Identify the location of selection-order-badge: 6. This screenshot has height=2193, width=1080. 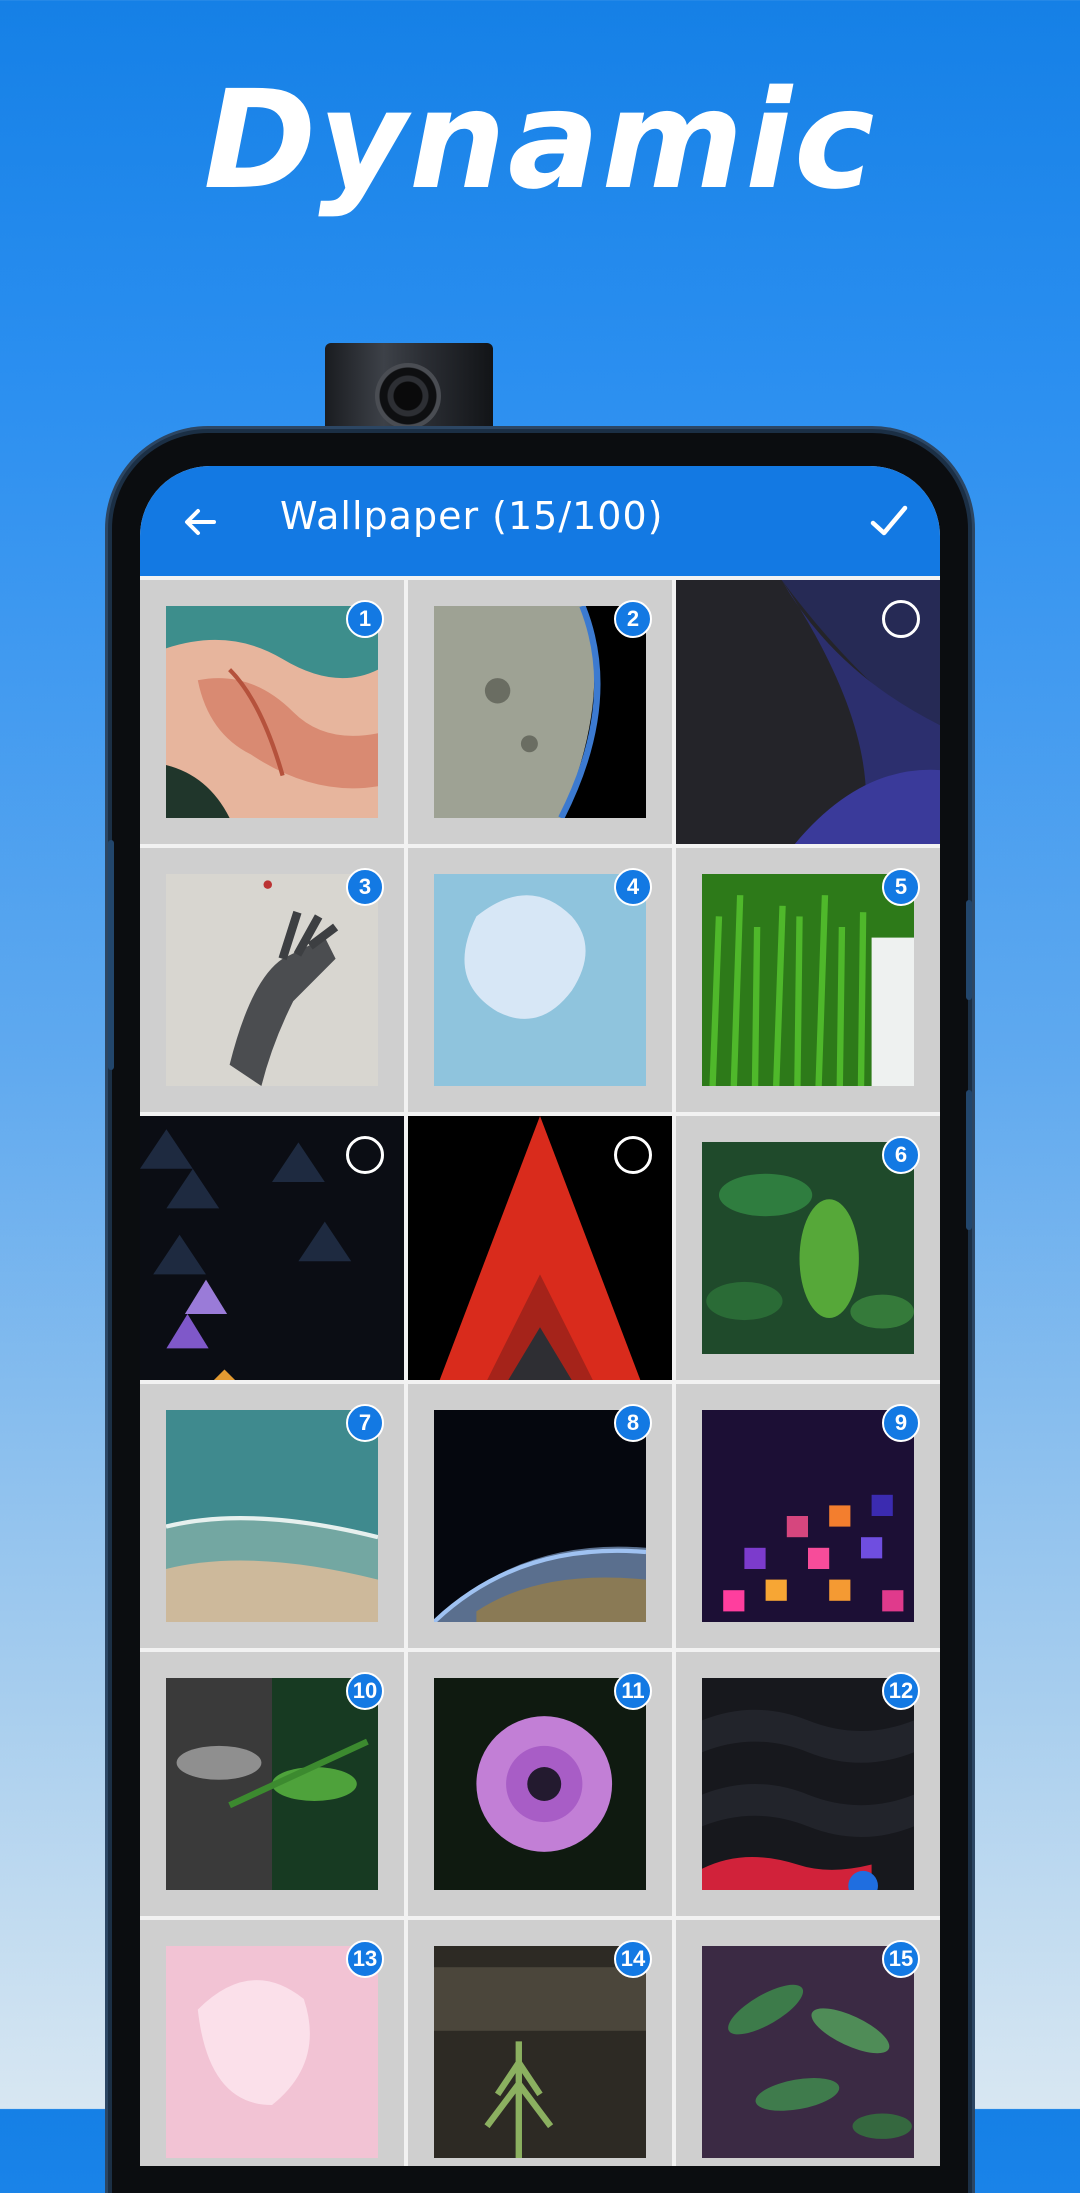
(901, 1155).